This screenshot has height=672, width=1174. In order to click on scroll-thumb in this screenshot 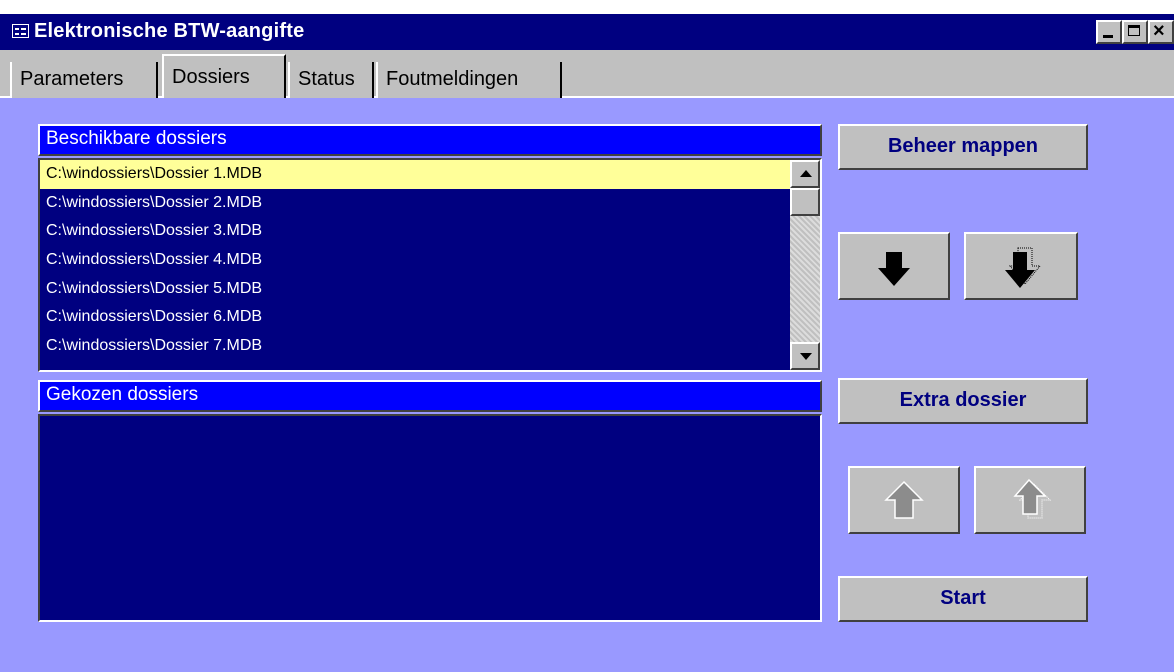, I will do `click(805, 202)`.